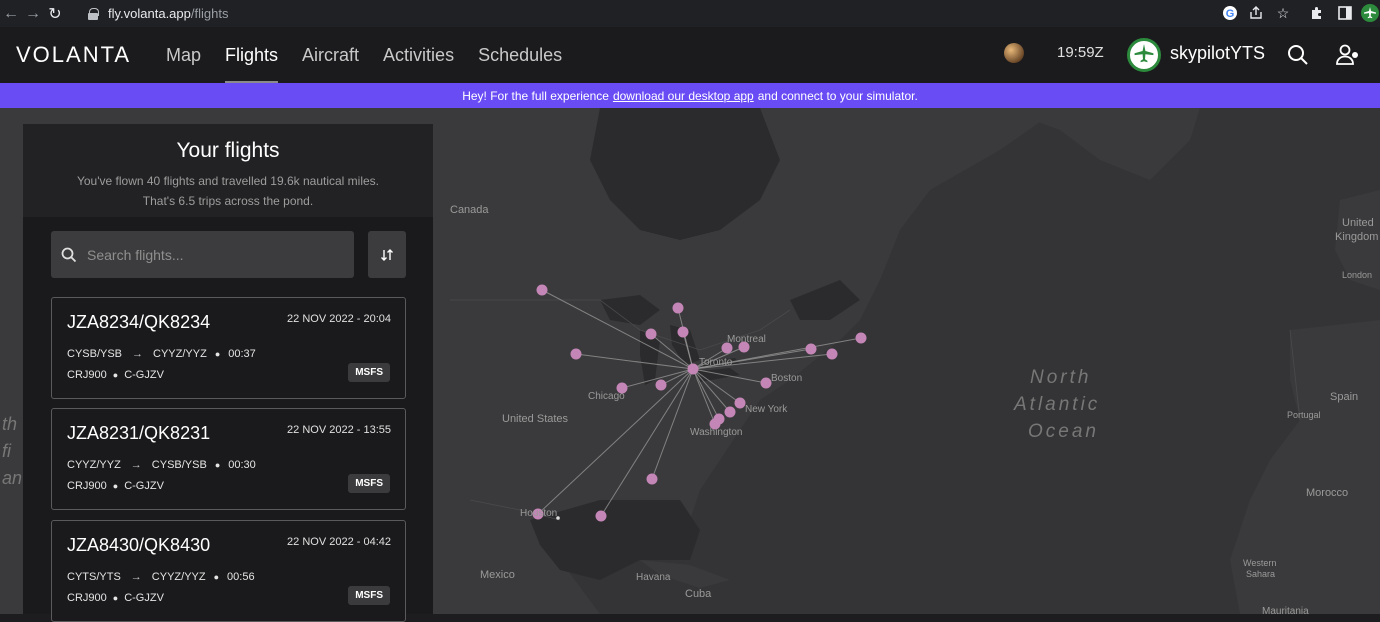 The image size is (1380, 622). What do you see at coordinates (1144, 55) in the screenshot?
I see `avatar` at bounding box center [1144, 55].